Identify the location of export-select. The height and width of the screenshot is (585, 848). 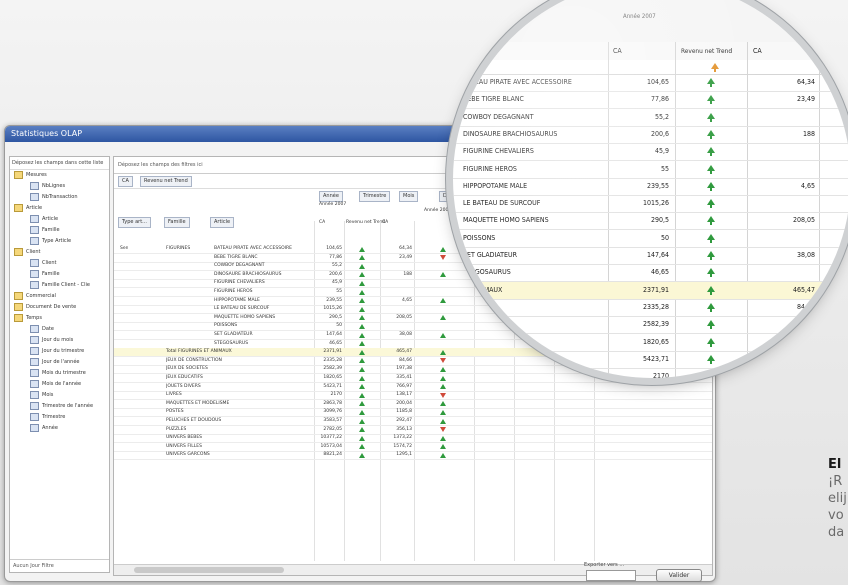
(611, 575).